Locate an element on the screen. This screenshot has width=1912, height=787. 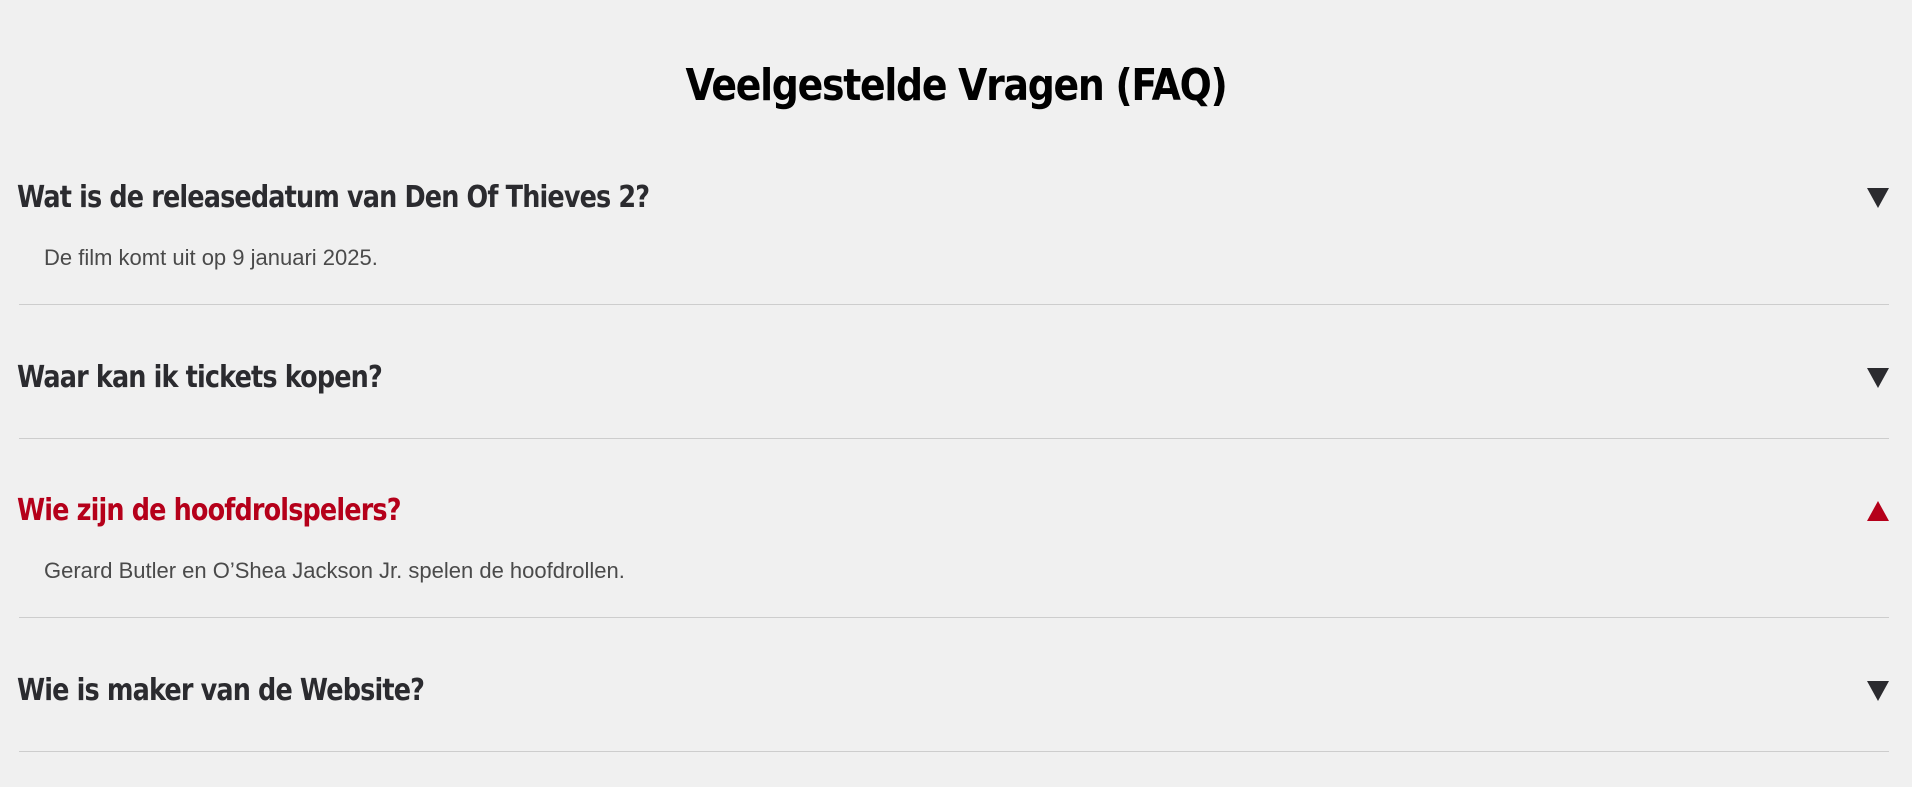
faq-item: Wie is maker van de Website? is located at coordinates (953, 709).